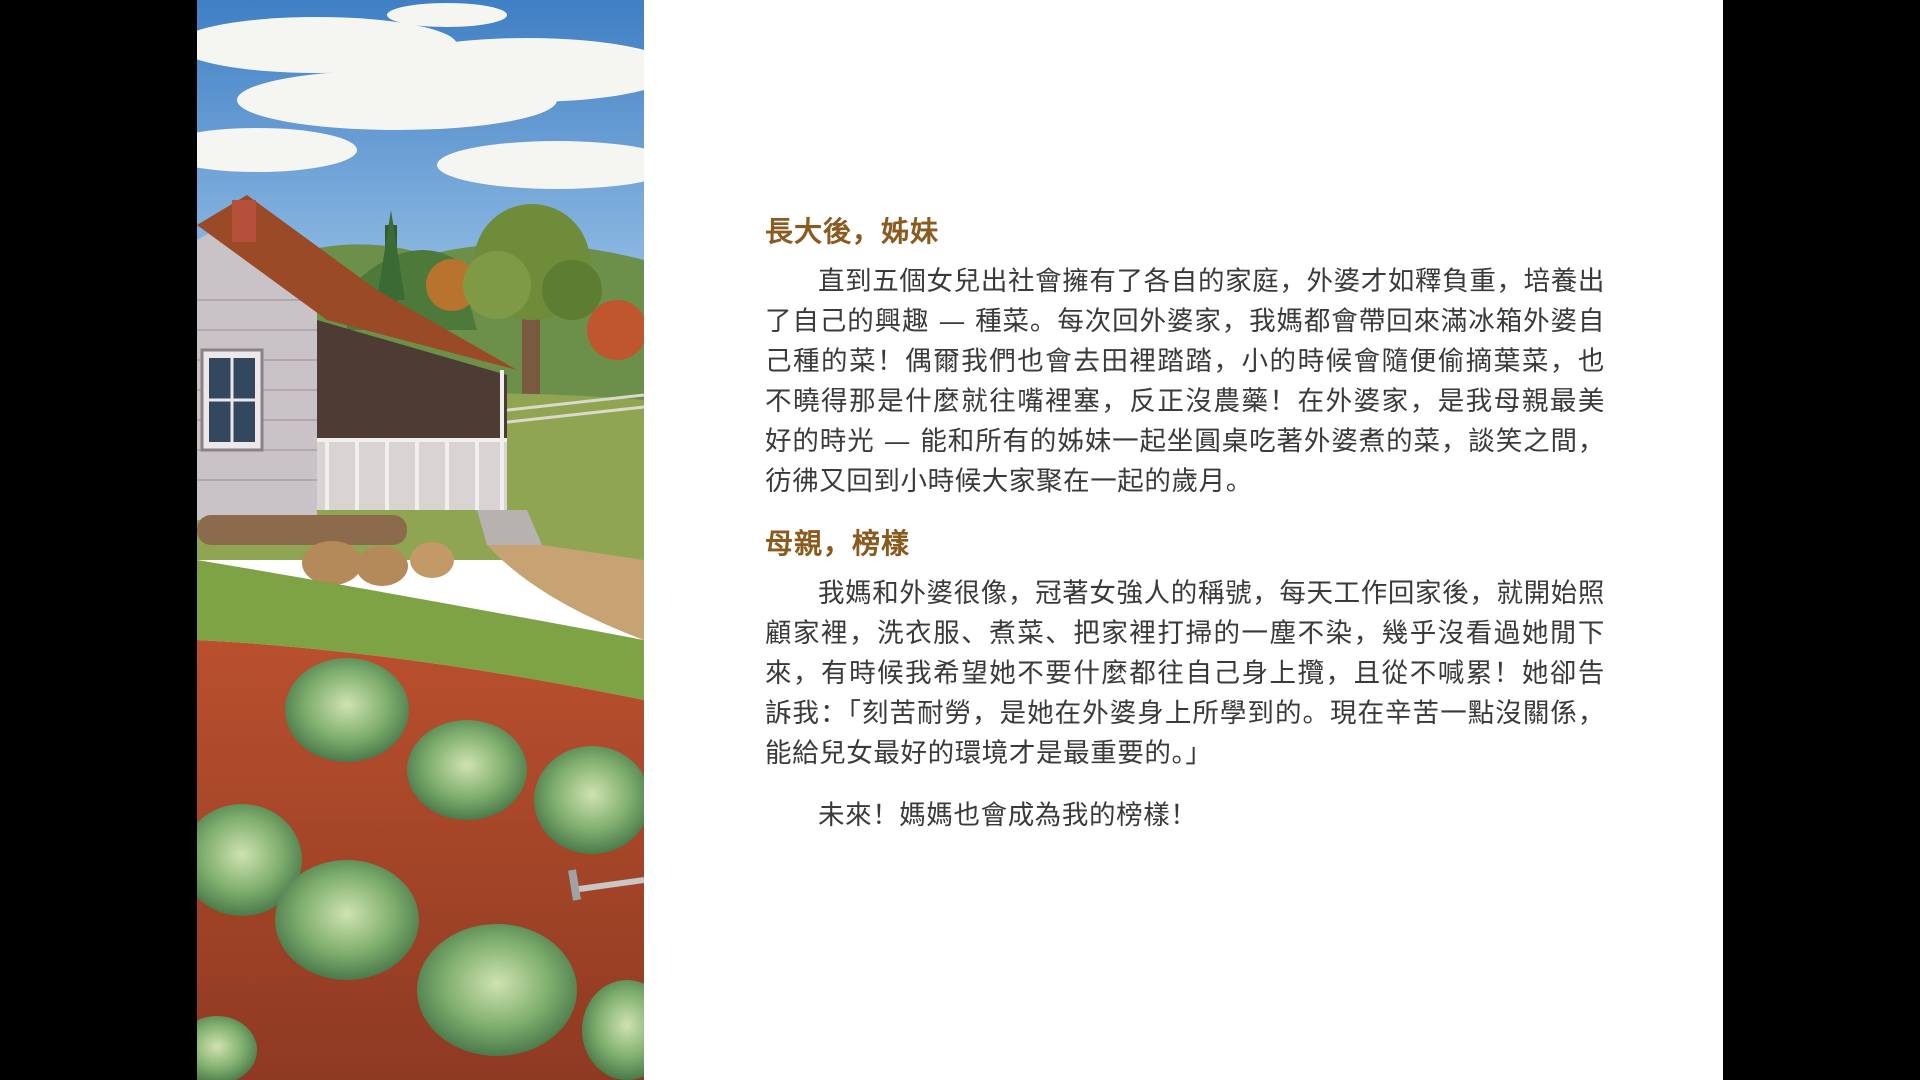 The image size is (1920, 1080). What do you see at coordinates (838, 543) in the screenshot?
I see `section-heading-mother: 母親，榜樣` at bounding box center [838, 543].